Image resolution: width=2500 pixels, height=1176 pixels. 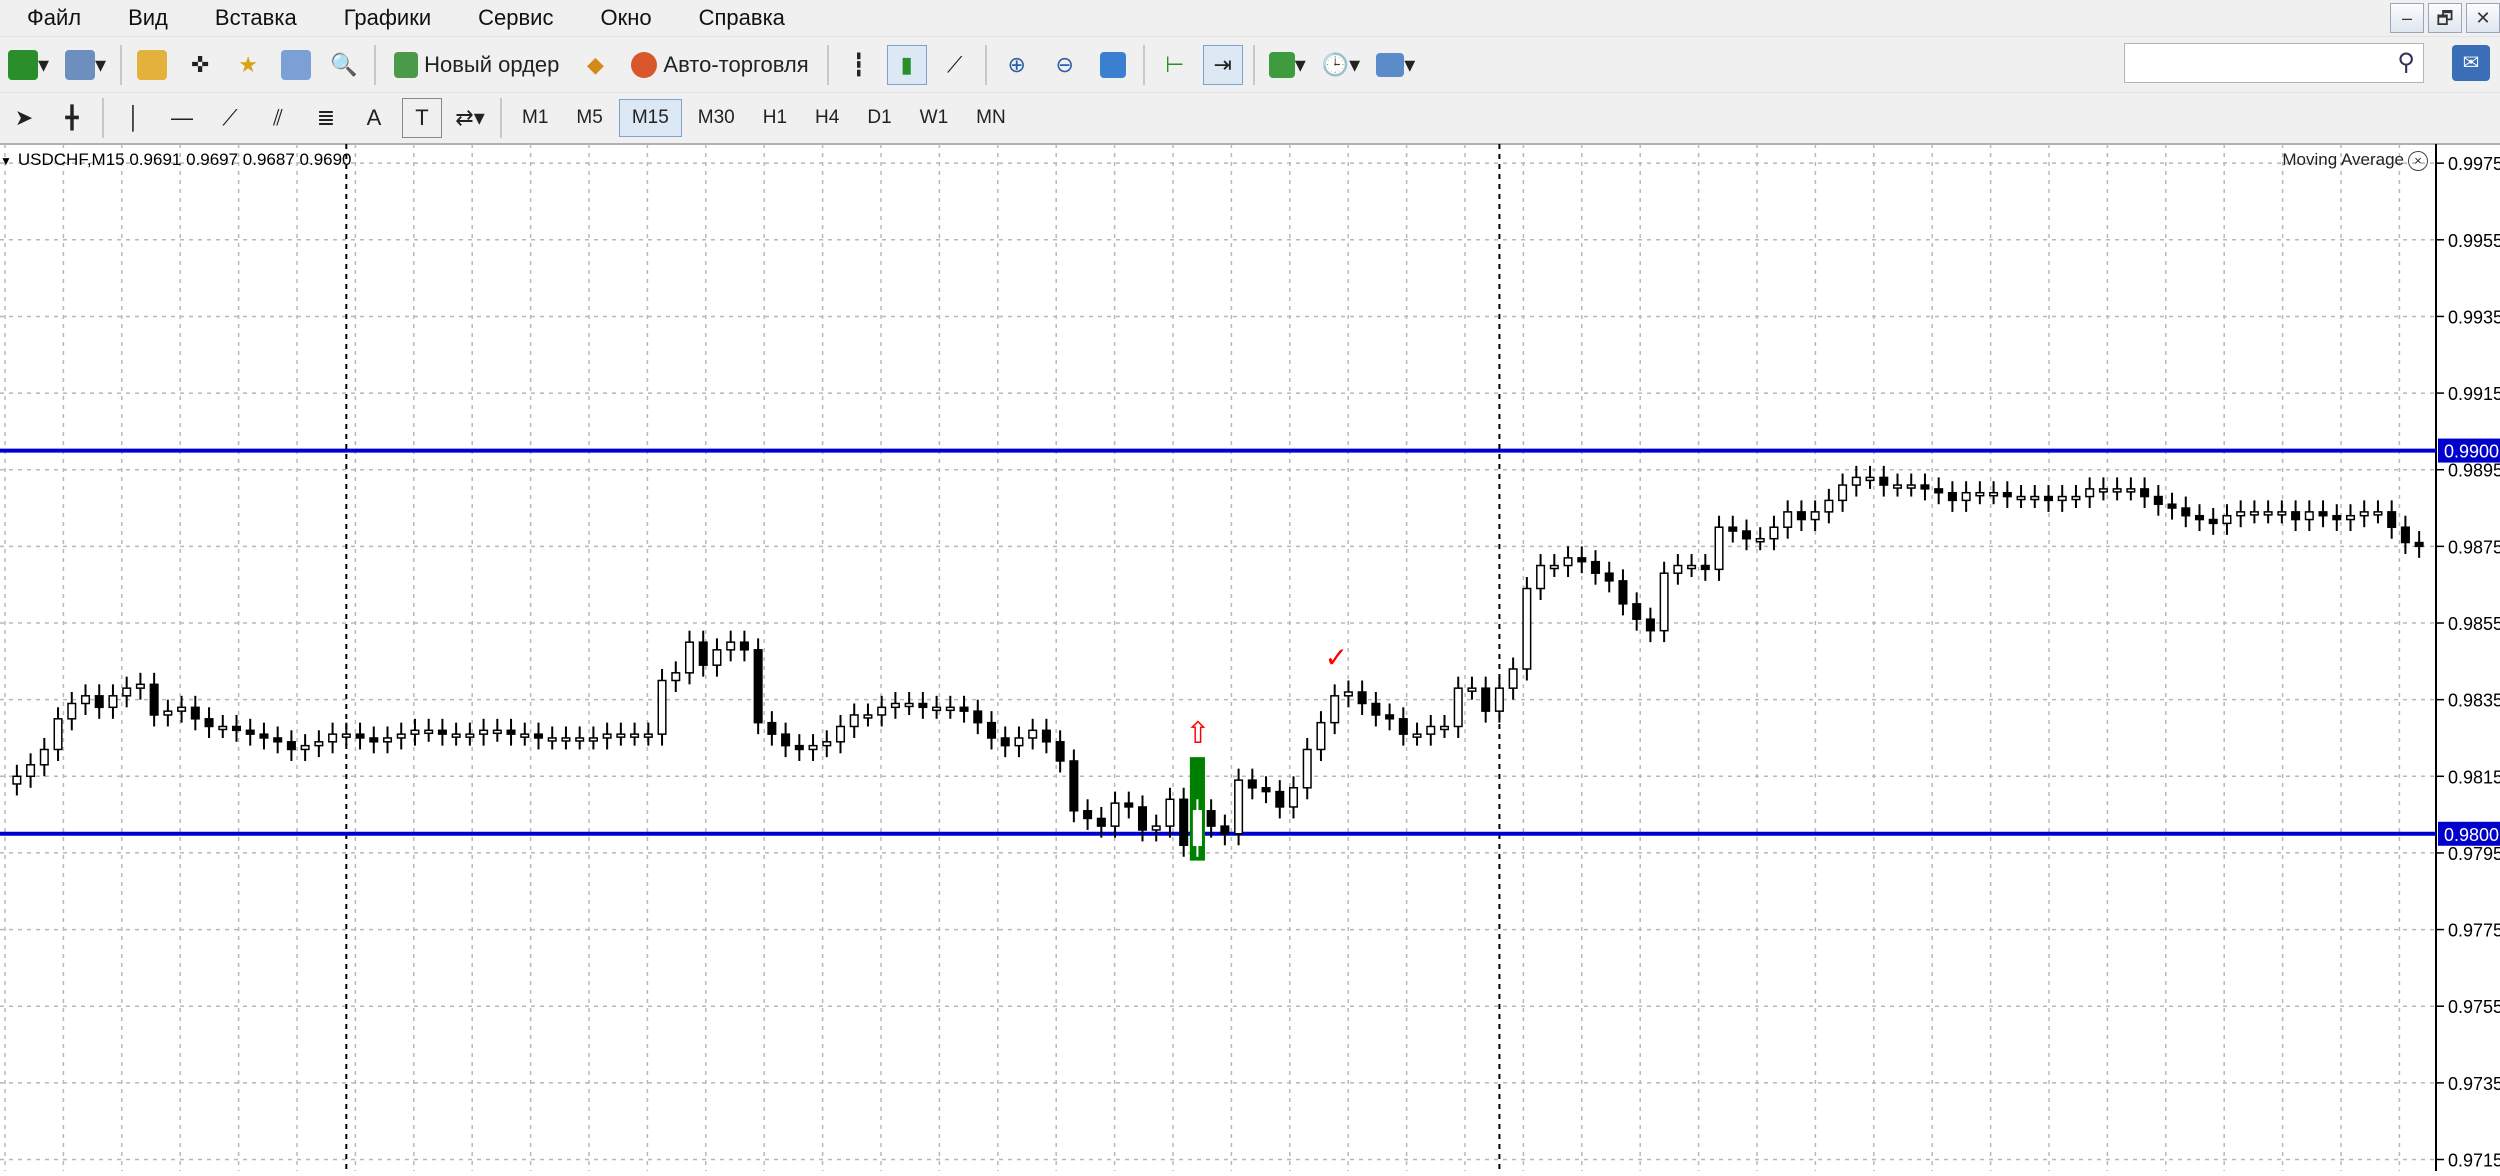 I want to click on indicators-button: ▾, so click(x=1287, y=65).